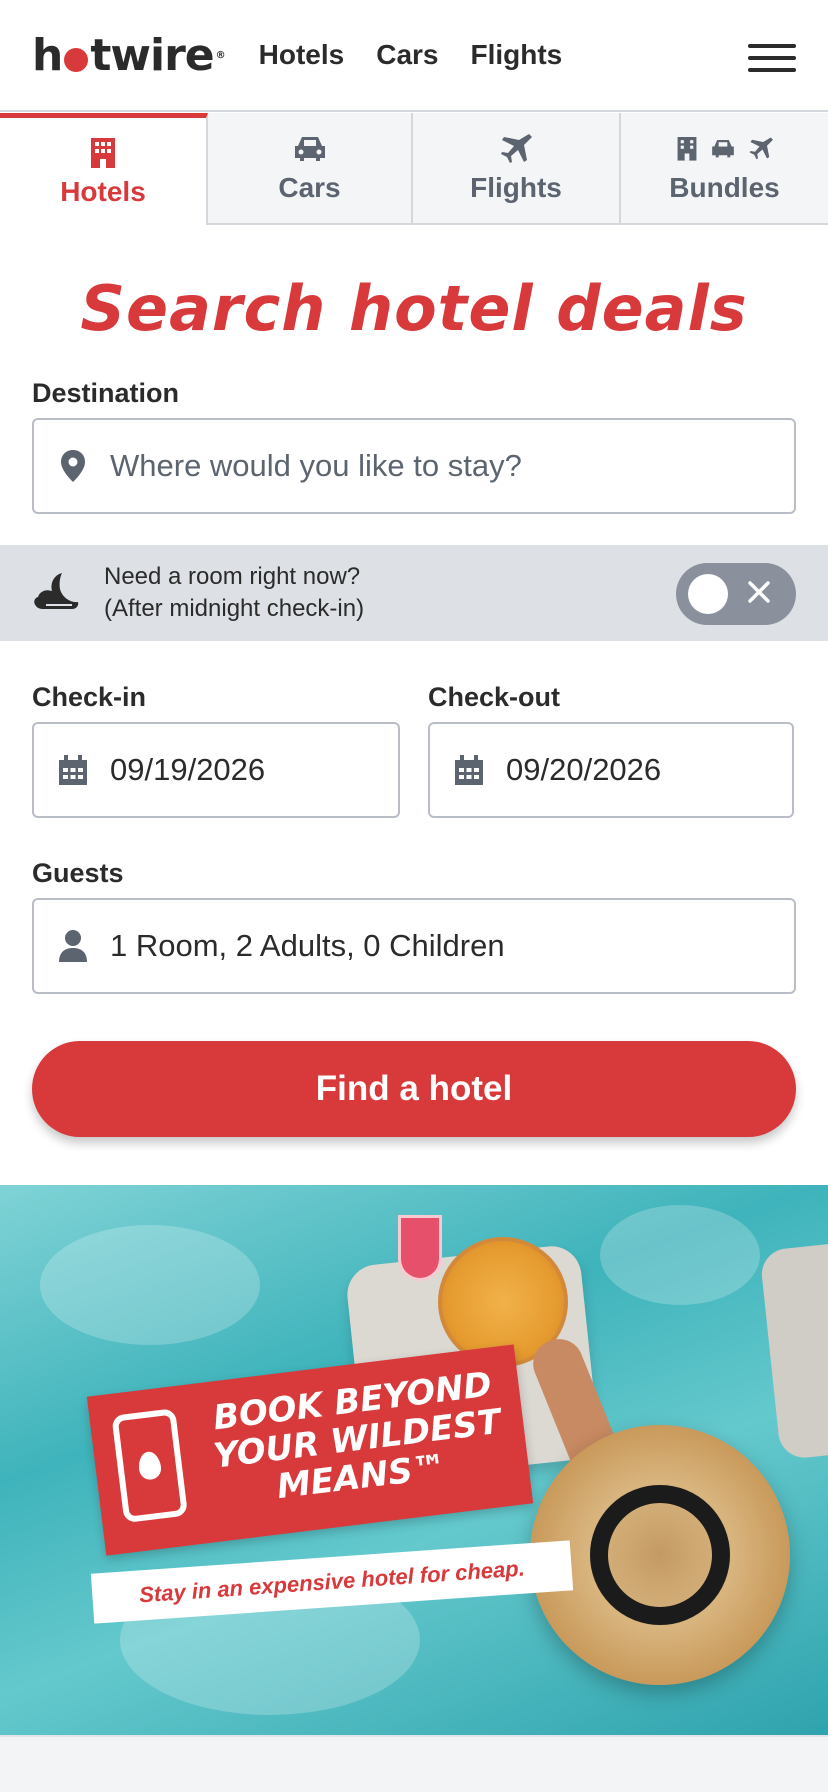 This screenshot has width=828, height=1792. I want to click on tab-bundles: Bundles, so click(724, 169).